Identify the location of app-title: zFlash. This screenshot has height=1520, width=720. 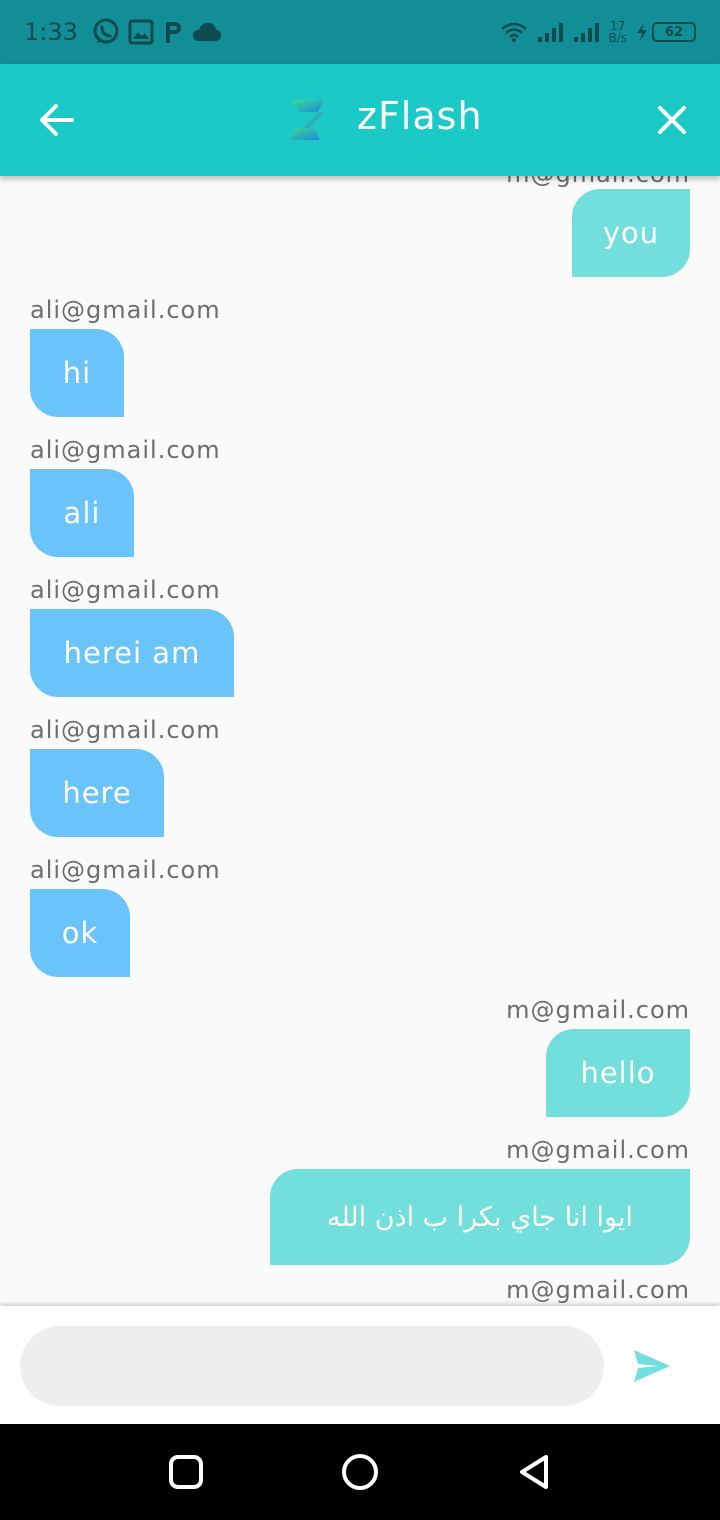
(420, 116).